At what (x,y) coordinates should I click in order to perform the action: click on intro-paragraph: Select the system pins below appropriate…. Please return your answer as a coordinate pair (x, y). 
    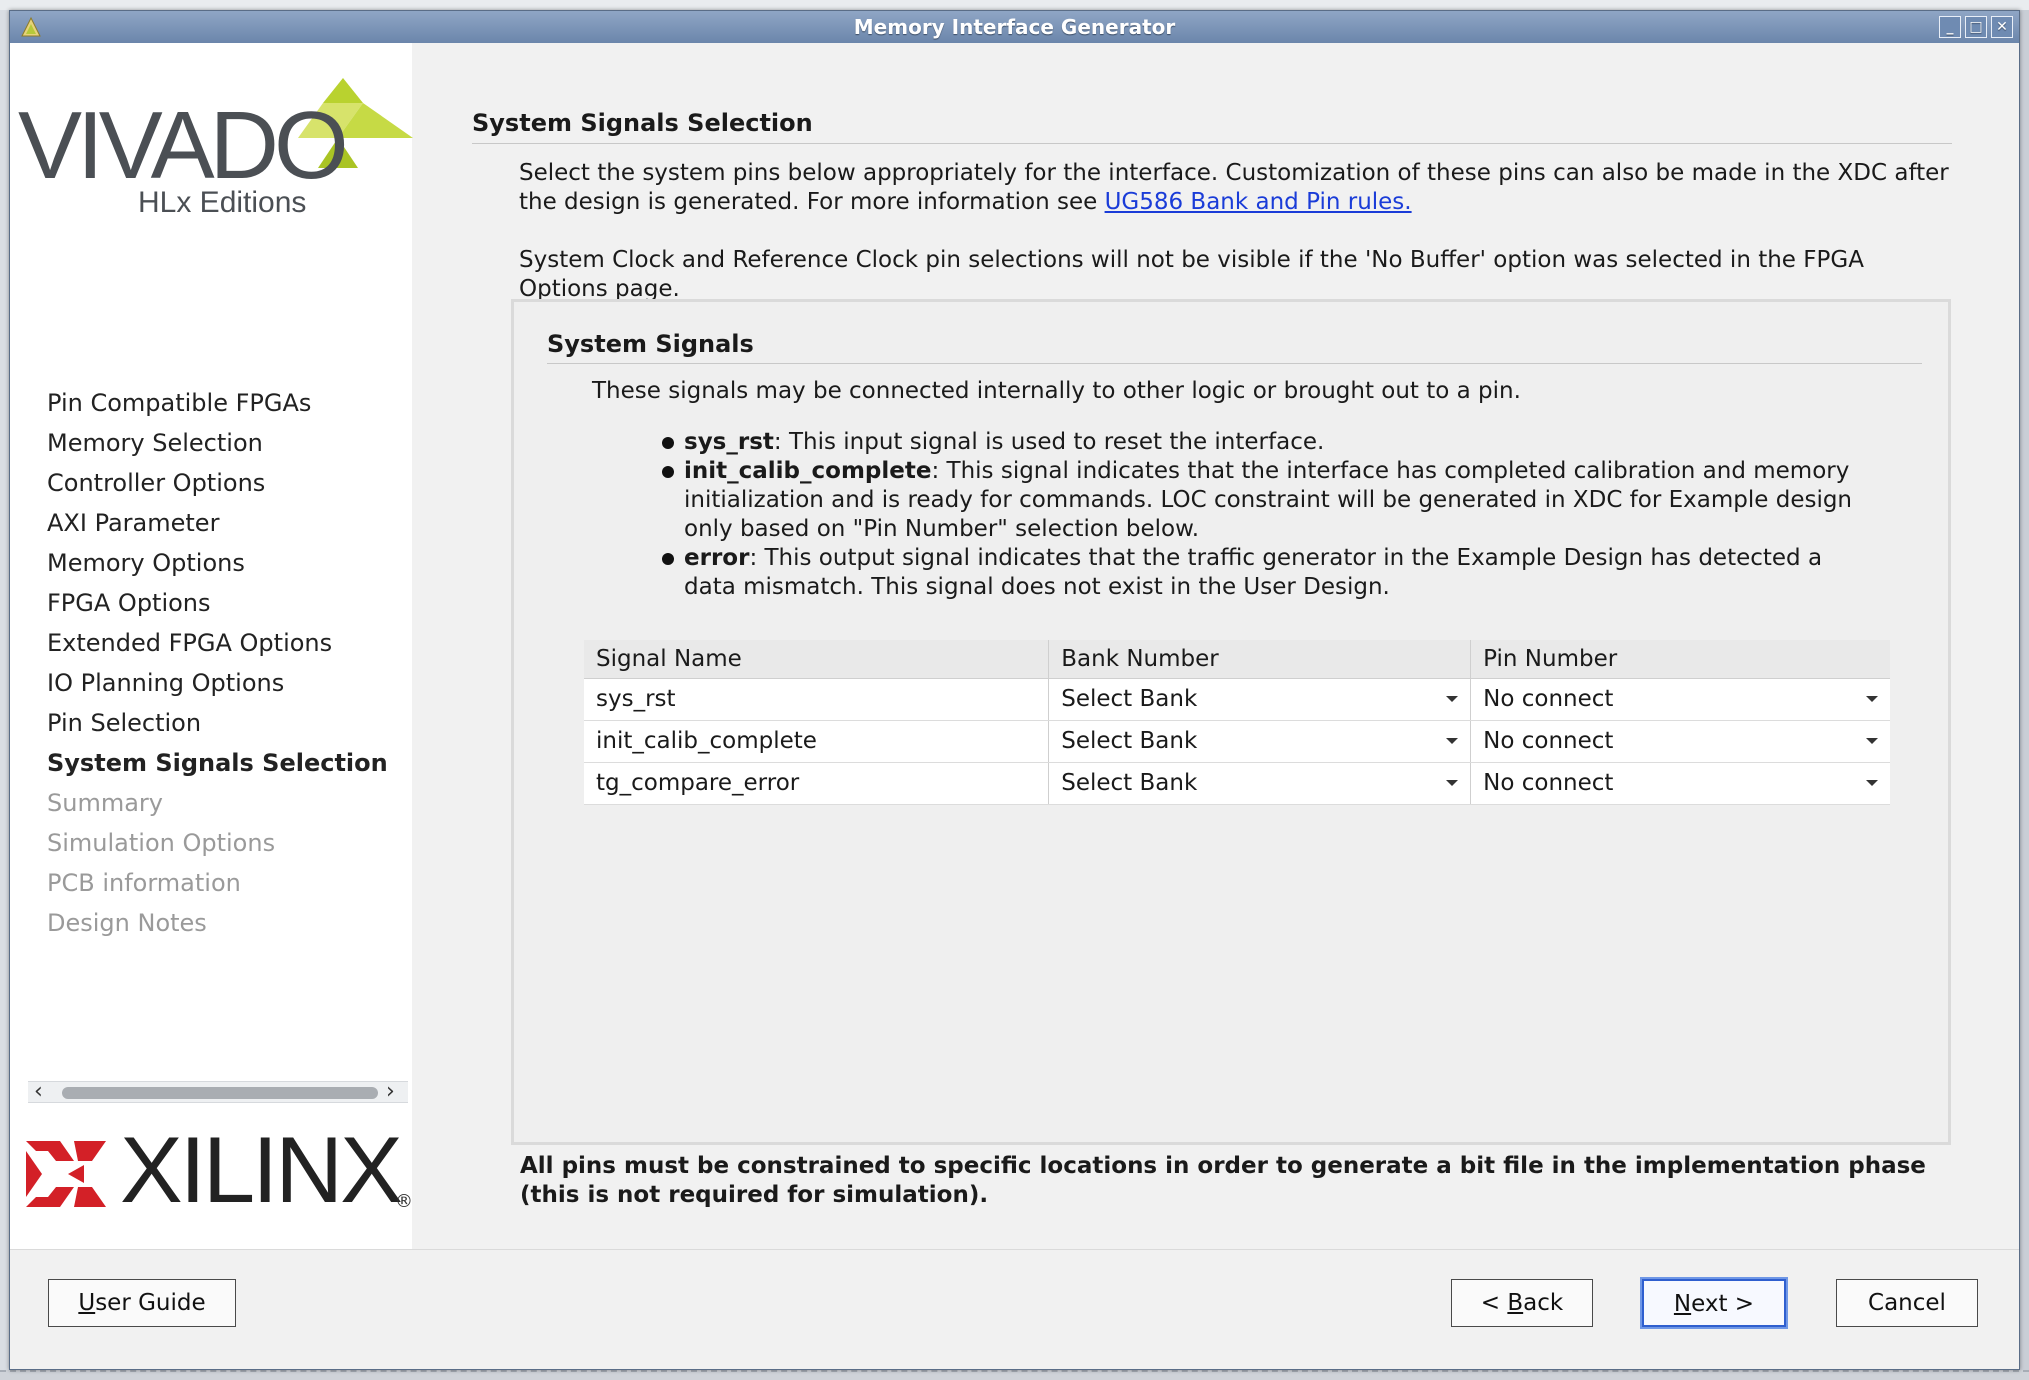
    Looking at the image, I should click on (1234, 188).